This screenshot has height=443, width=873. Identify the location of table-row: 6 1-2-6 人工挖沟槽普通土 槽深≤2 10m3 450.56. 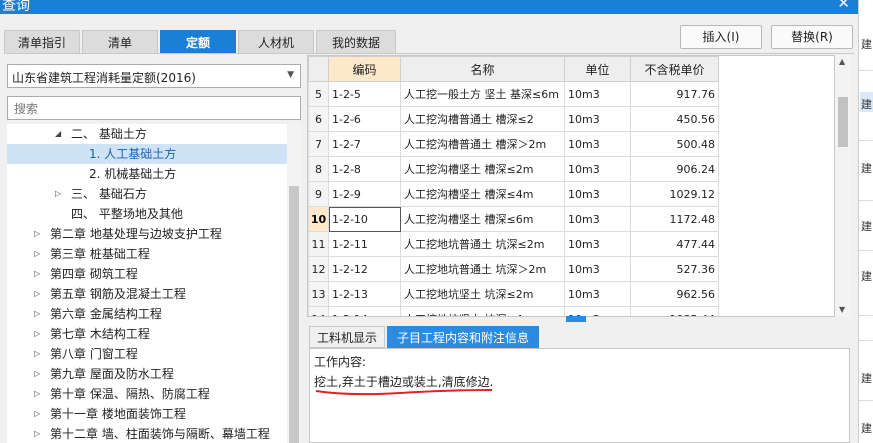
(513, 119).